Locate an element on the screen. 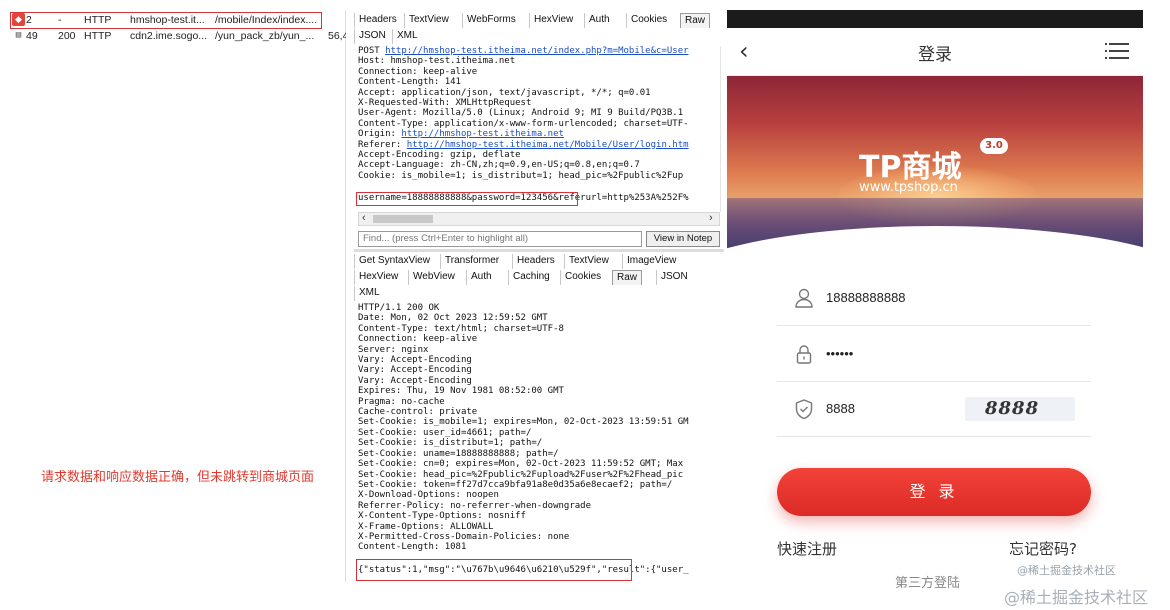 Image resolution: width=1170 pixels, height=610 pixels. captcha-value: 8888 is located at coordinates (840, 408).